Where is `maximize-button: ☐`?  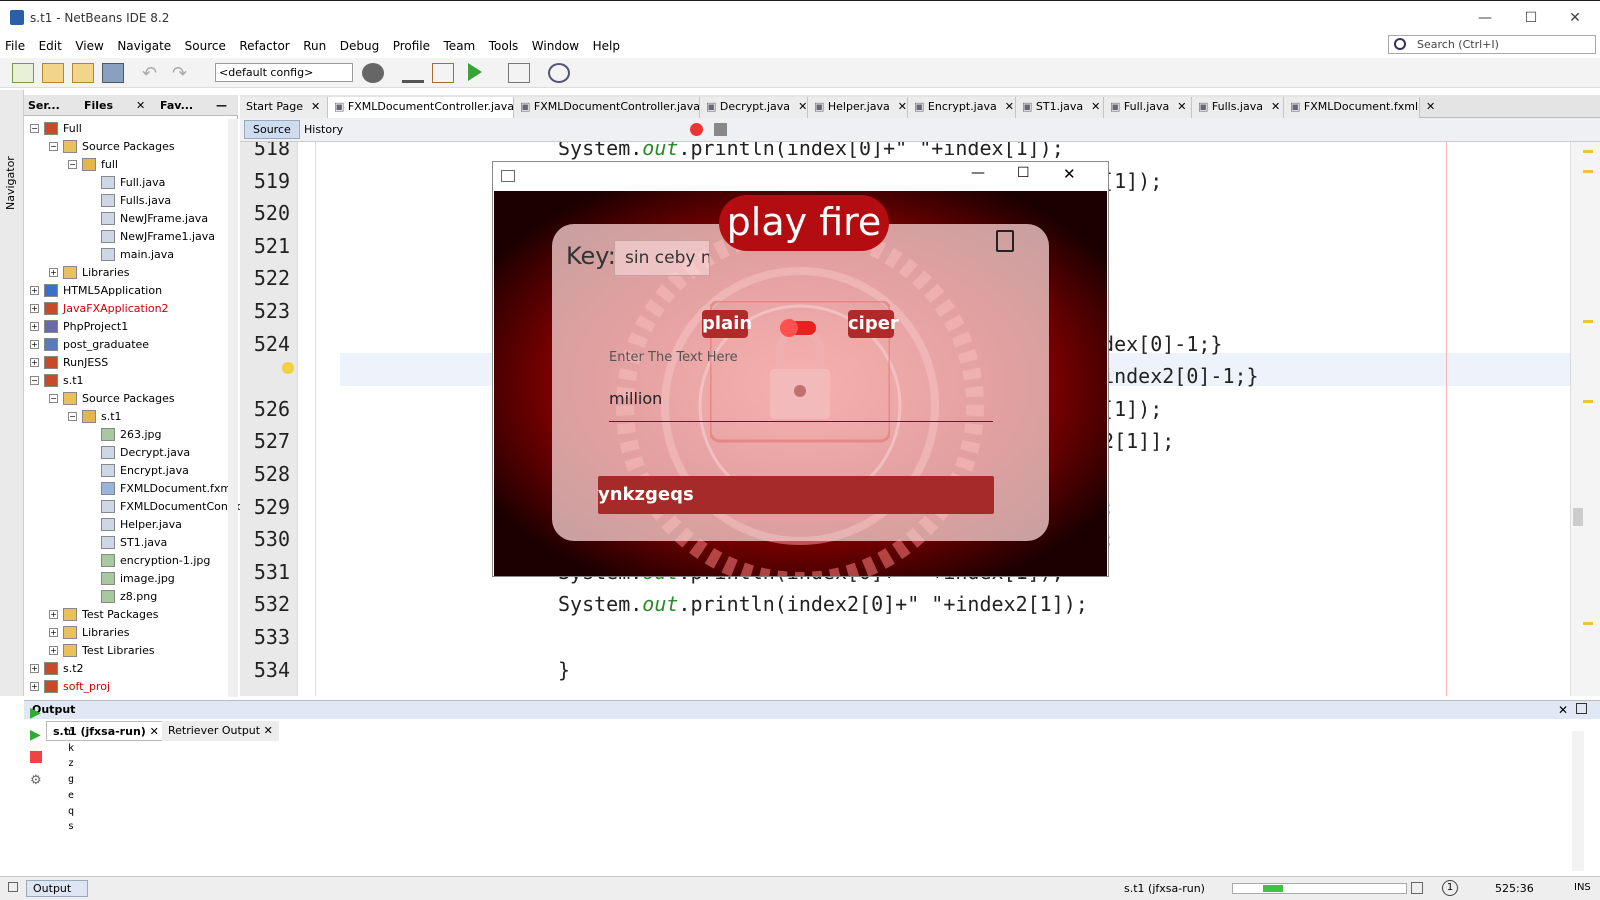
maximize-button: ☐ is located at coordinates (1531, 18).